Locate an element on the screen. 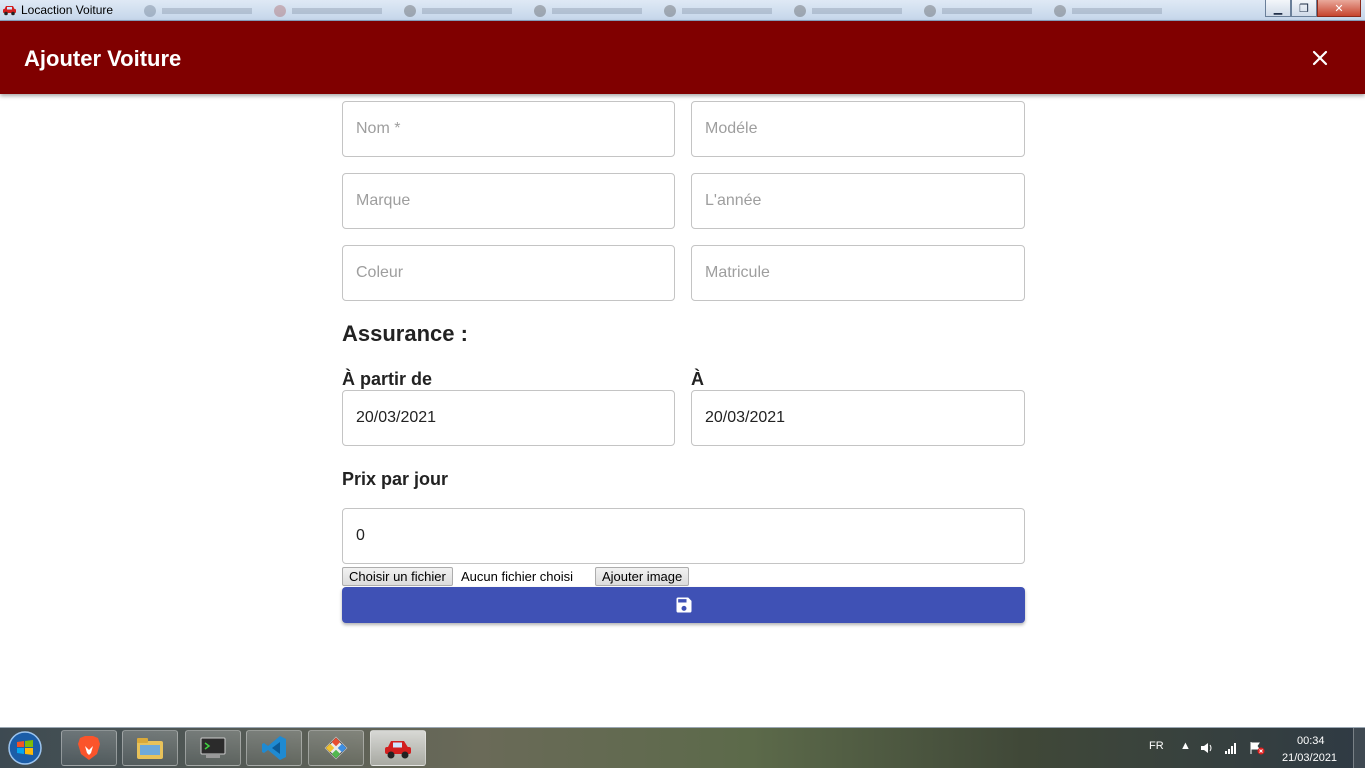 The image size is (1365, 768). language-indicator: FR is located at coordinates (1156, 746).